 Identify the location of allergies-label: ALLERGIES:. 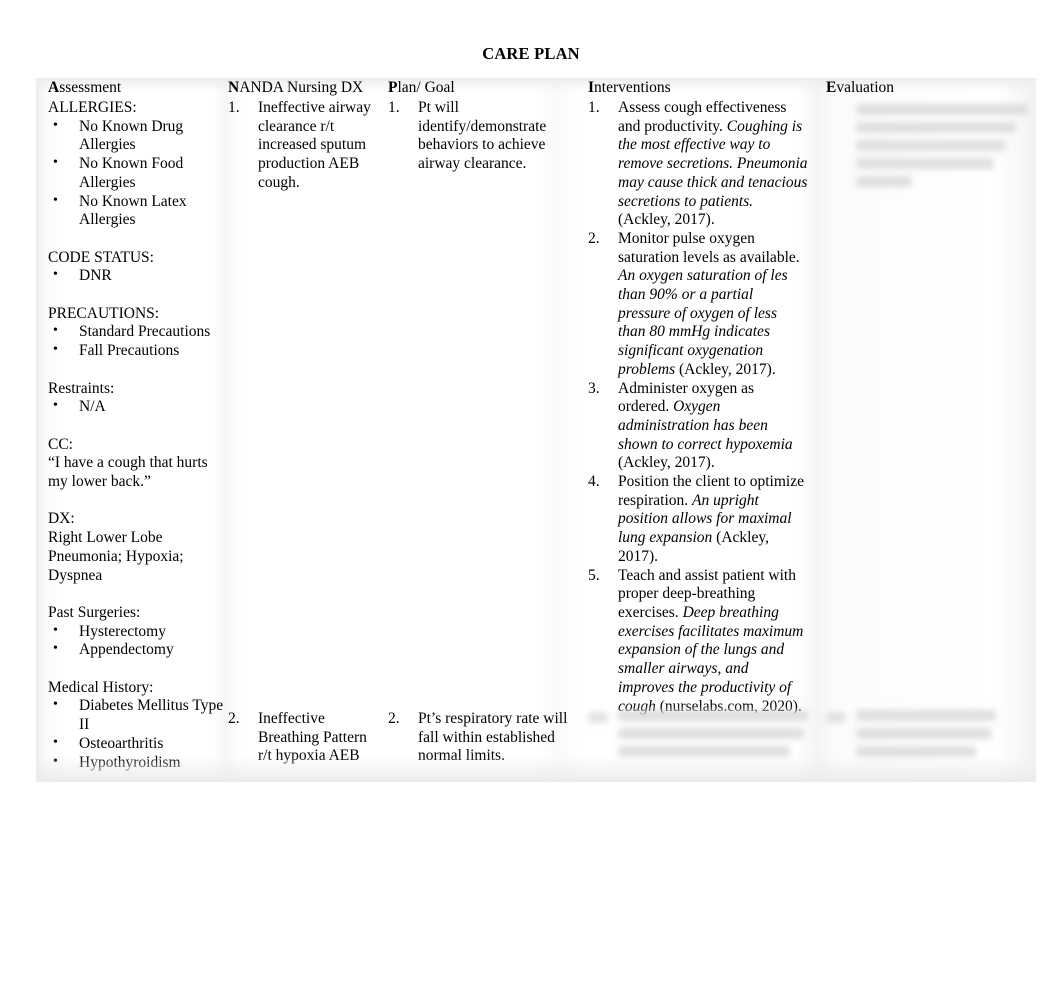
(92, 107).